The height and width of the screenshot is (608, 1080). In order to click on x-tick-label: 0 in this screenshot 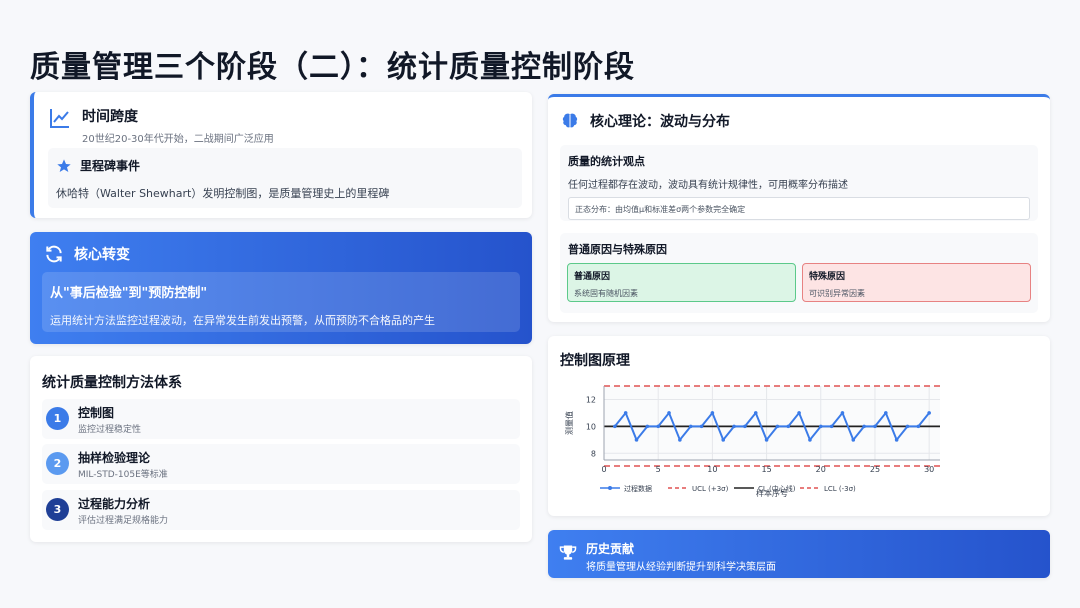, I will do `click(603, 469)`.